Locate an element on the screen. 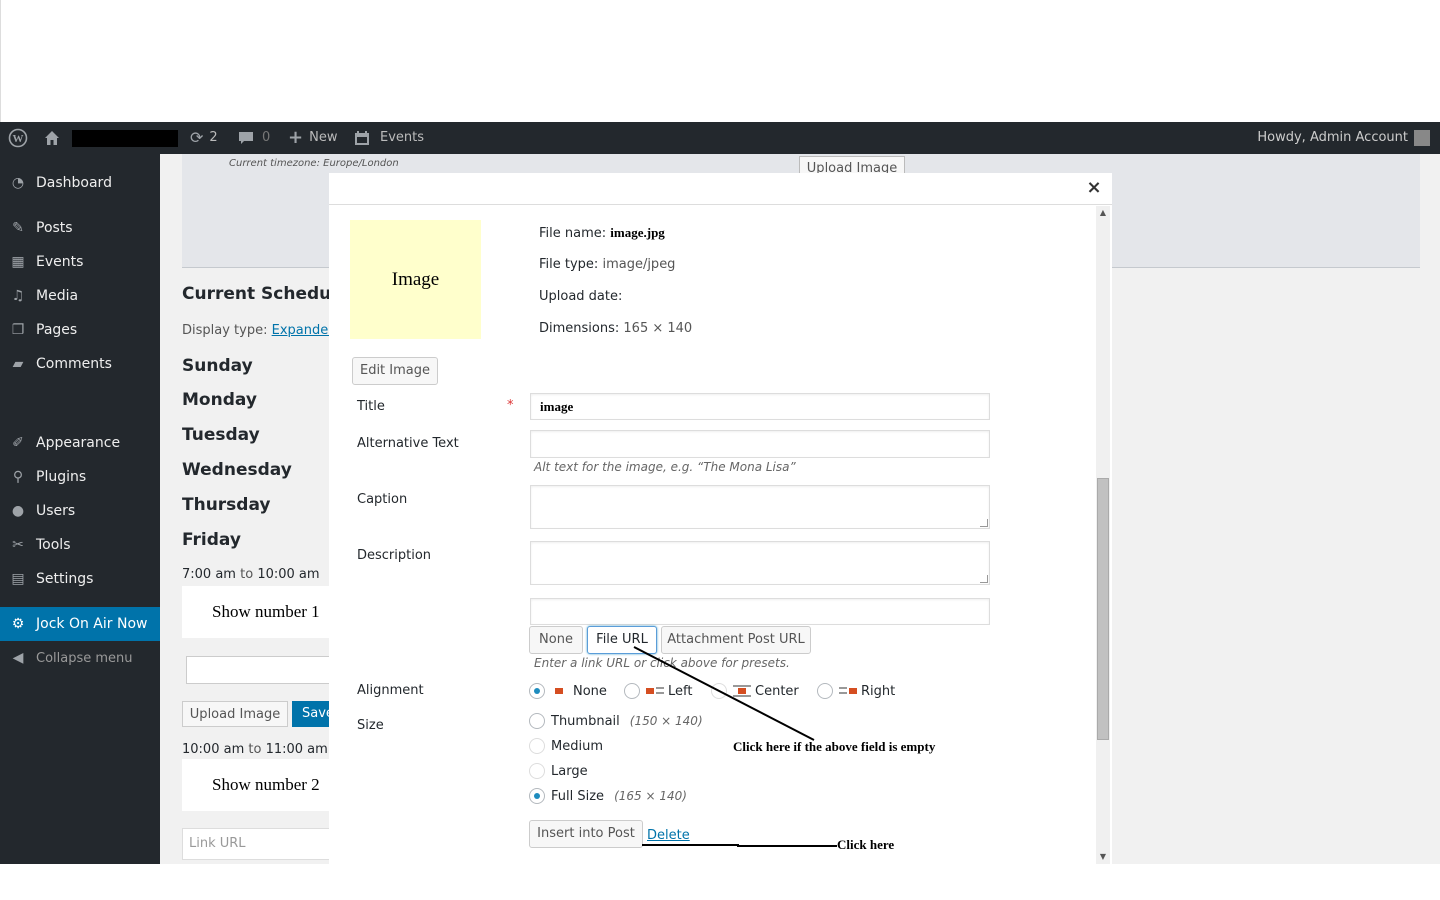  howdy-text: Howdy, Admin Account is located at coordinates (1332, 137).